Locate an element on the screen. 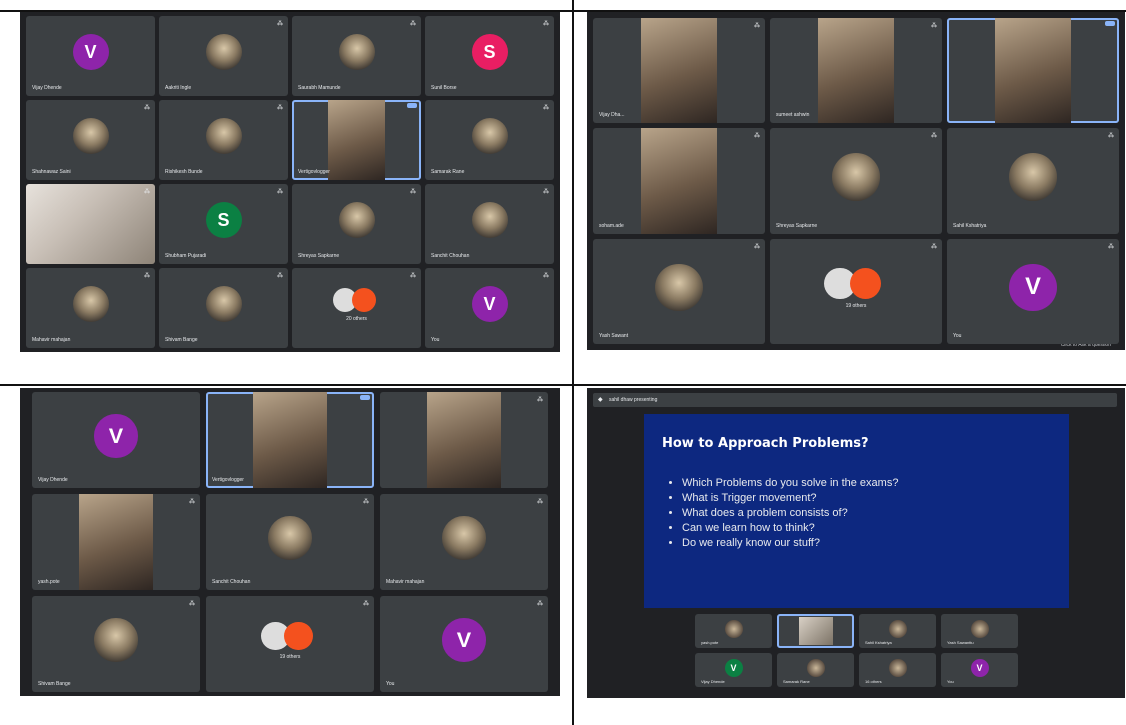 The image size is (1126, 725). slide-bullet: What does a problem consists of? is located at coordinates (790, 513).